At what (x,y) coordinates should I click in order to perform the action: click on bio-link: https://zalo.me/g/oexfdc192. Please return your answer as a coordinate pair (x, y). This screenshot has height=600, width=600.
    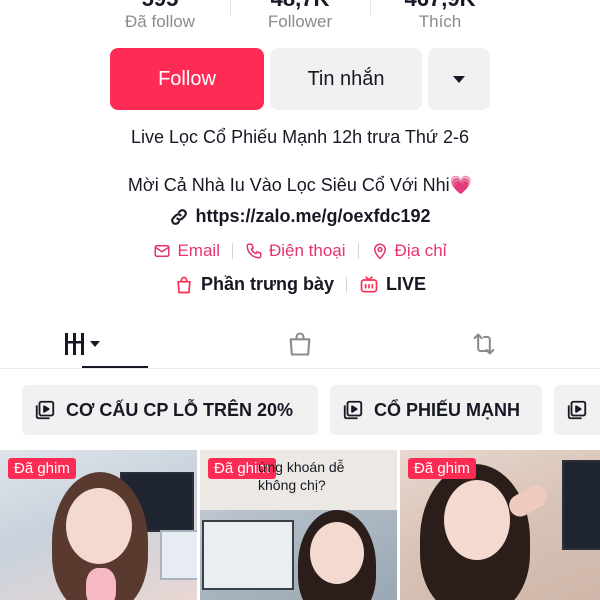
    Looking at the image, I should click on (300, 216).